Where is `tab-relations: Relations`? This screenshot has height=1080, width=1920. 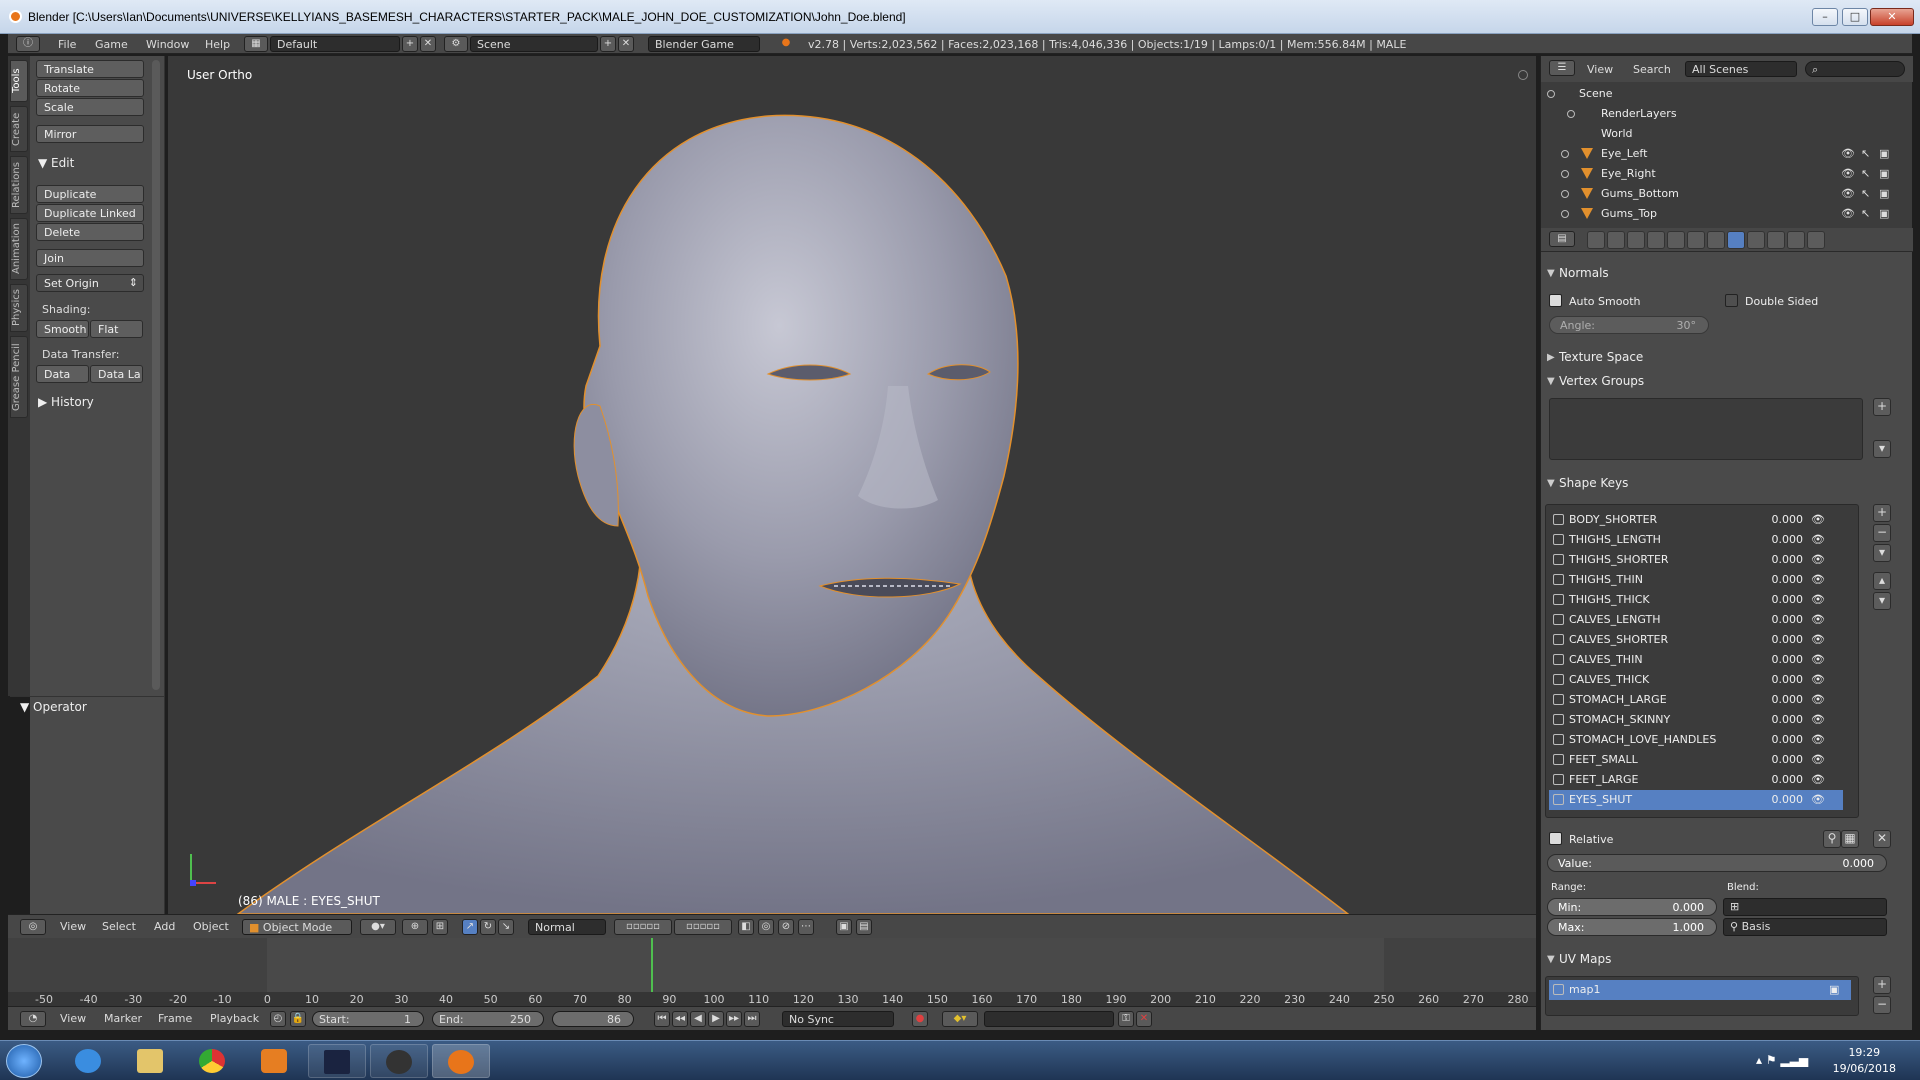 tab-relations: Relations is located at coordinates (19, 185).